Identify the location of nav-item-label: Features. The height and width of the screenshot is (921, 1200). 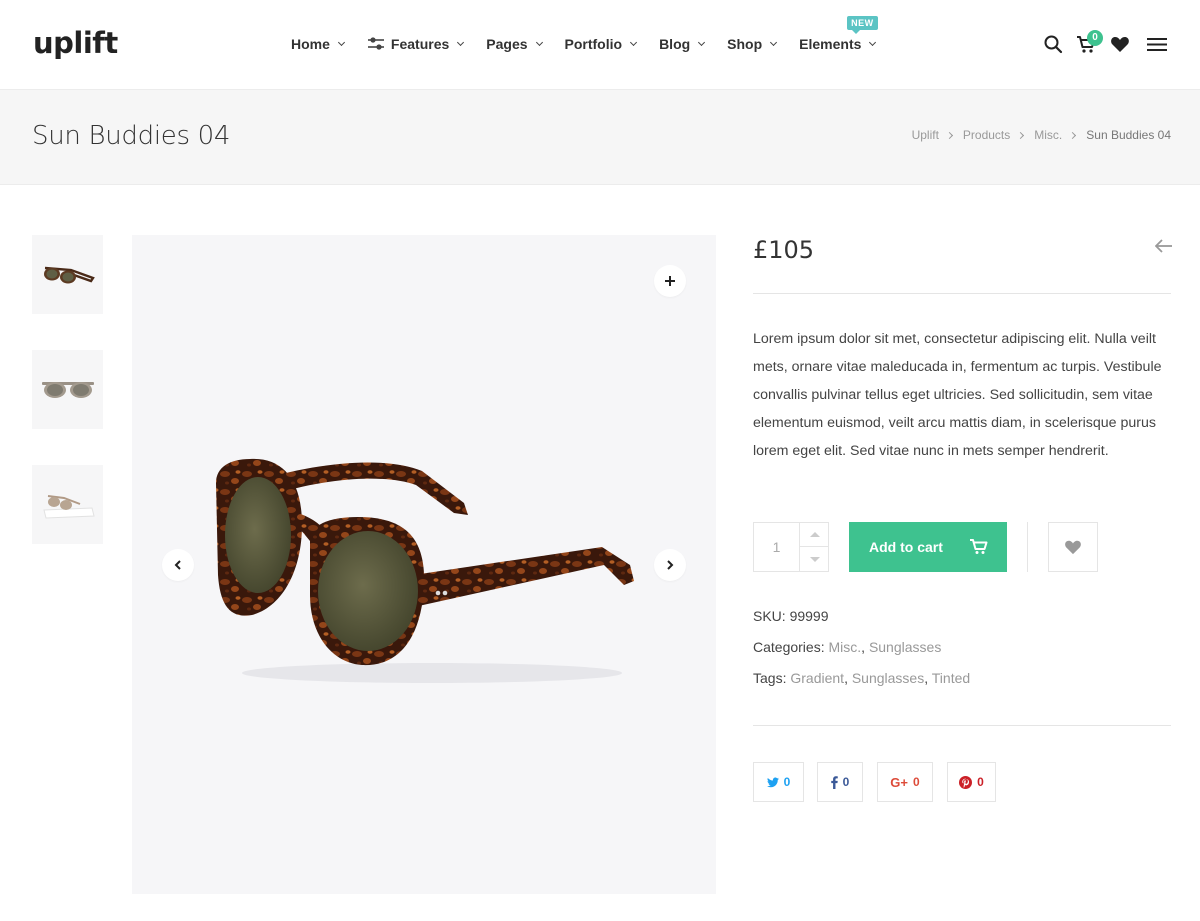
(420, 44).